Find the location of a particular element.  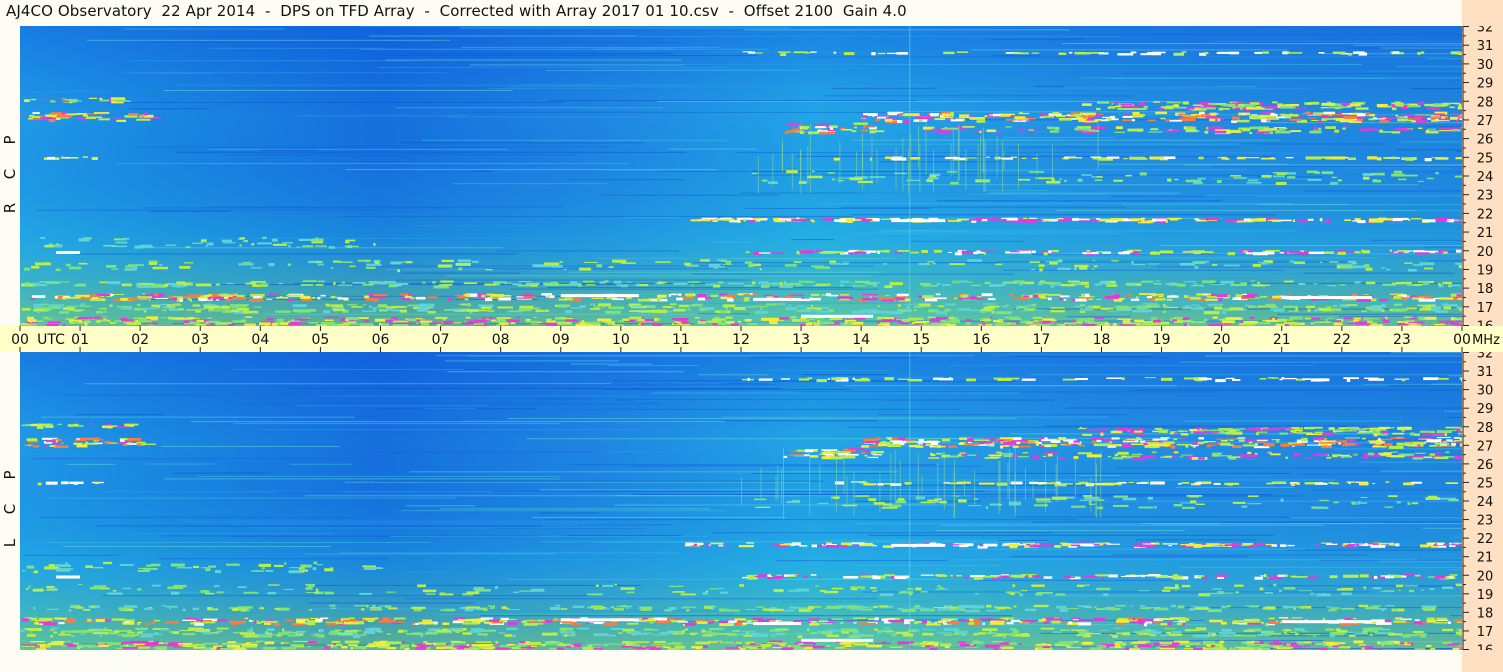

time-tick-label: 02 is located at coordinates (140, 340).